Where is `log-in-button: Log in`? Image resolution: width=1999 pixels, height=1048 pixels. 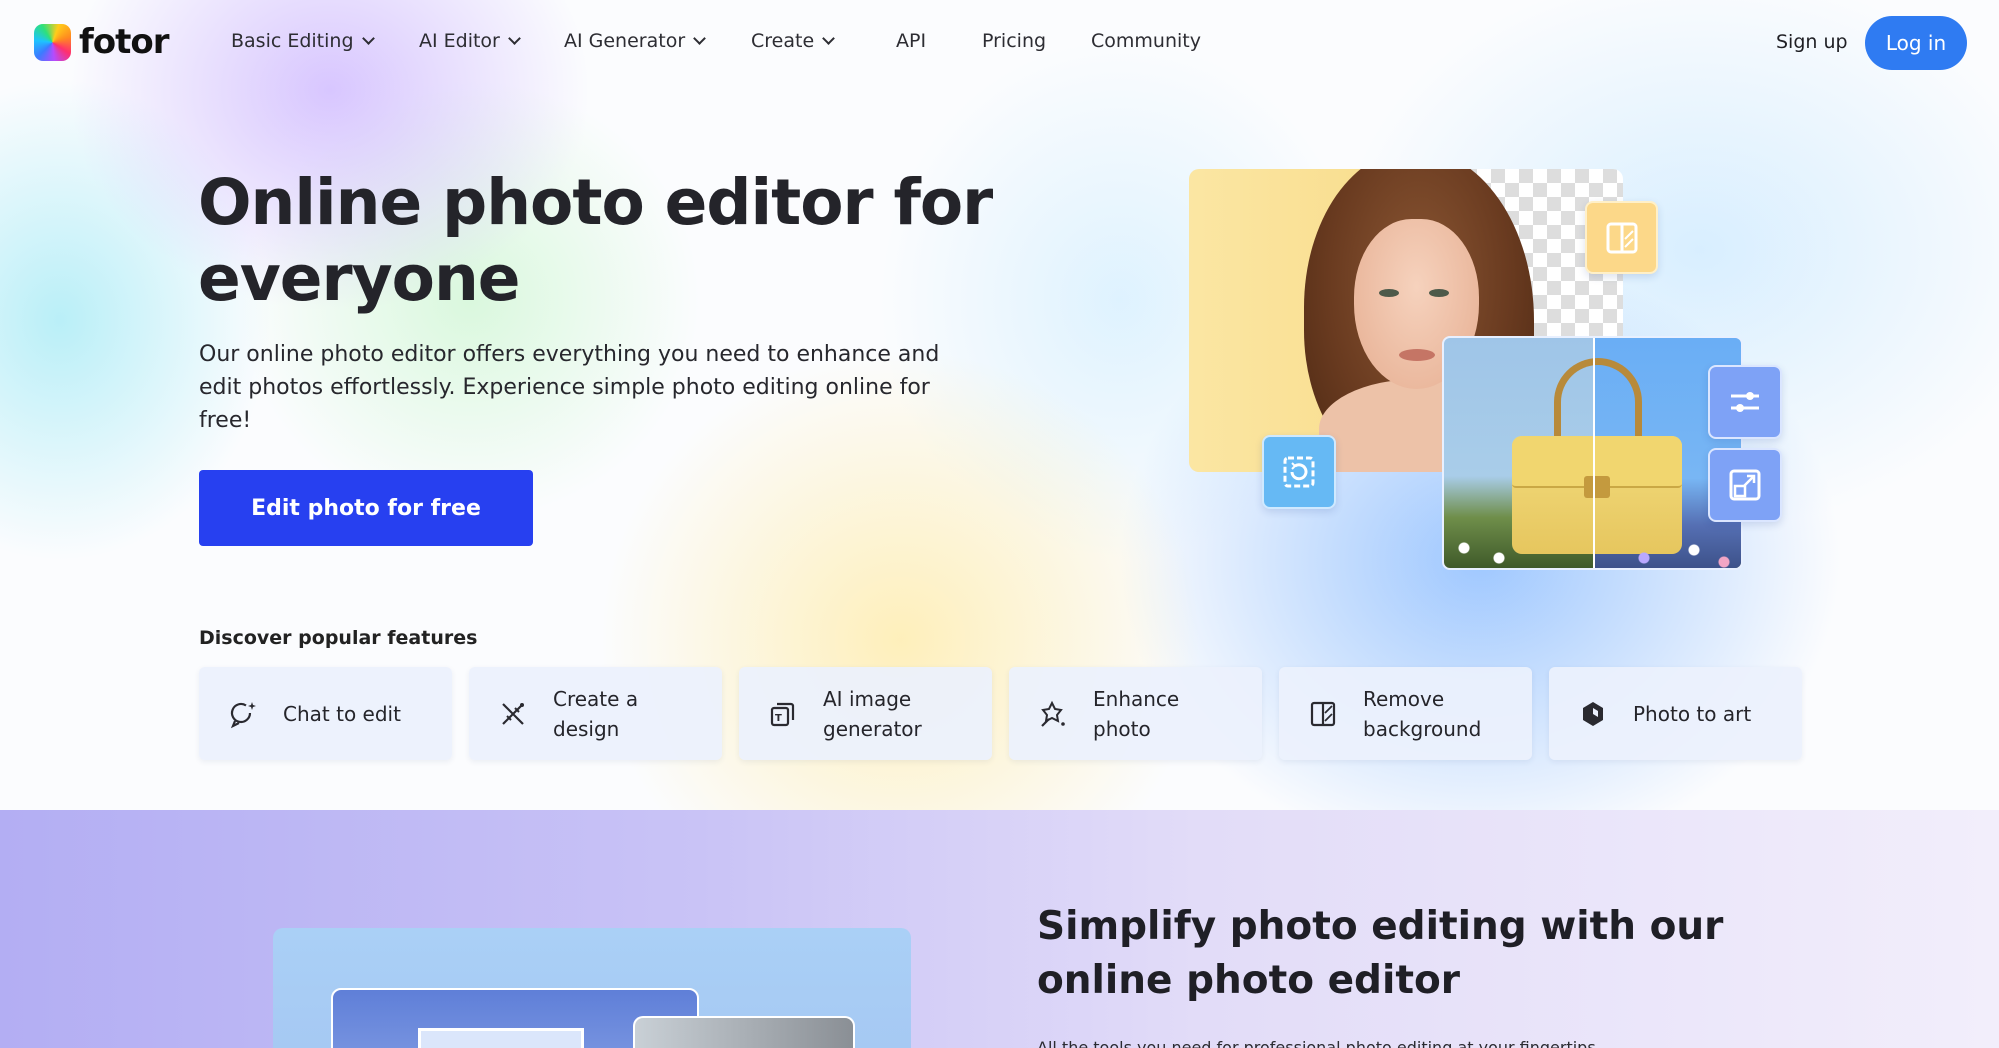 log-in-button: Log in is located at coordinates (1916, 43).